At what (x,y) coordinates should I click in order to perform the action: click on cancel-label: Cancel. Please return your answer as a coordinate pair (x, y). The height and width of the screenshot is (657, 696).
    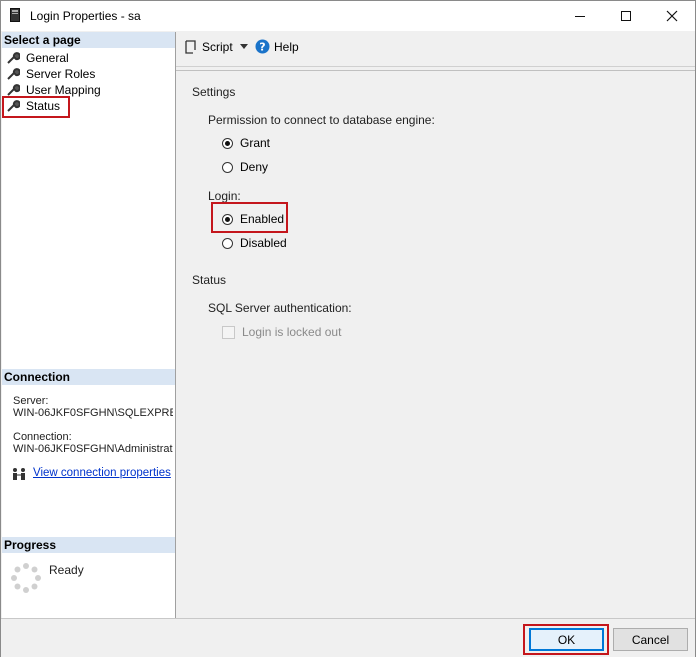
    Looking at the image, I should click on (650, 639).